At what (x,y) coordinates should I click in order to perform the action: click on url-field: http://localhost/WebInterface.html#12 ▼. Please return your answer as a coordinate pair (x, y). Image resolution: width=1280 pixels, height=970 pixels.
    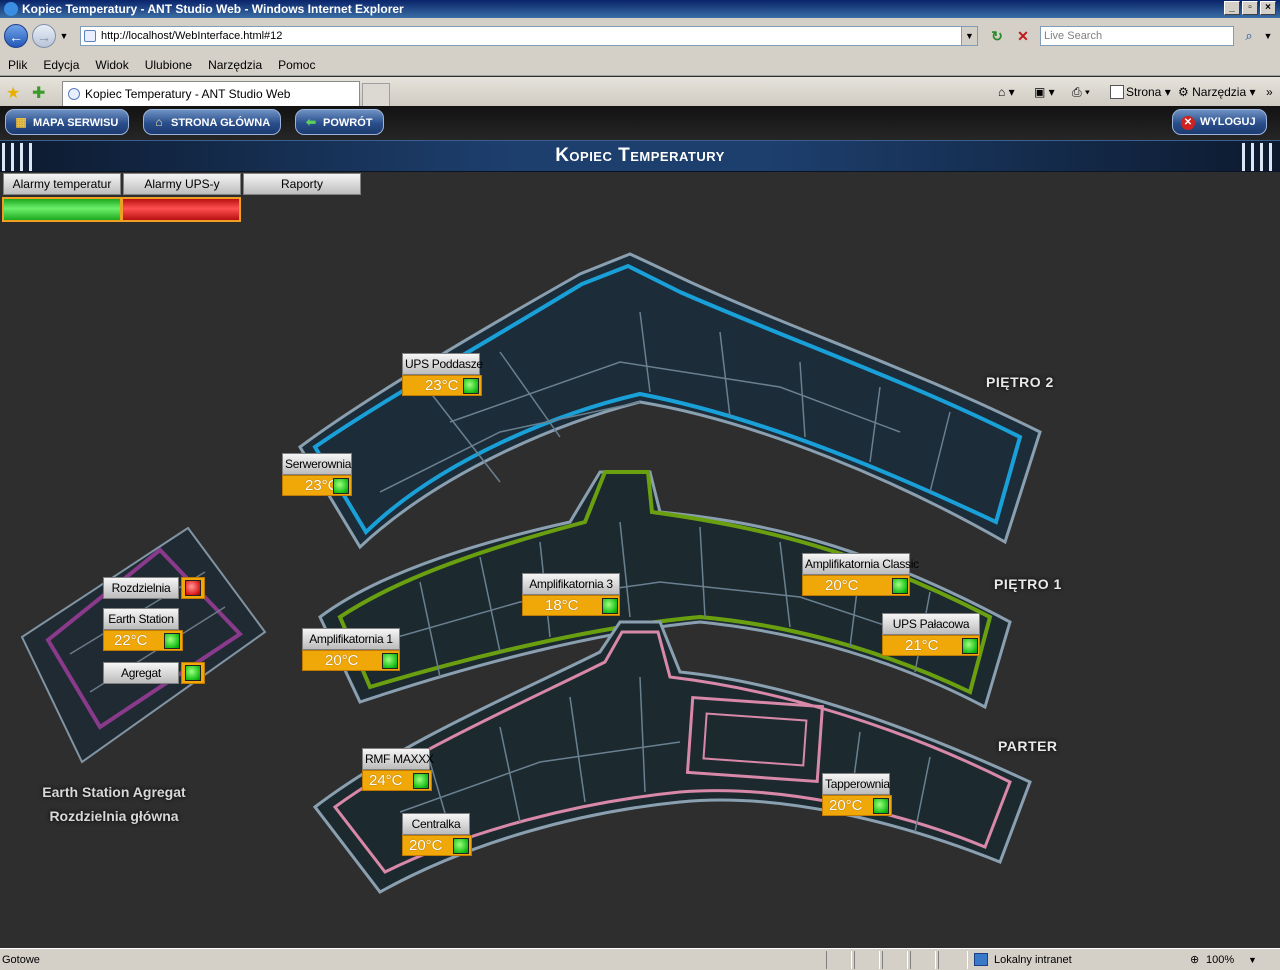
    Looking at the image, I should click on (529, 36).